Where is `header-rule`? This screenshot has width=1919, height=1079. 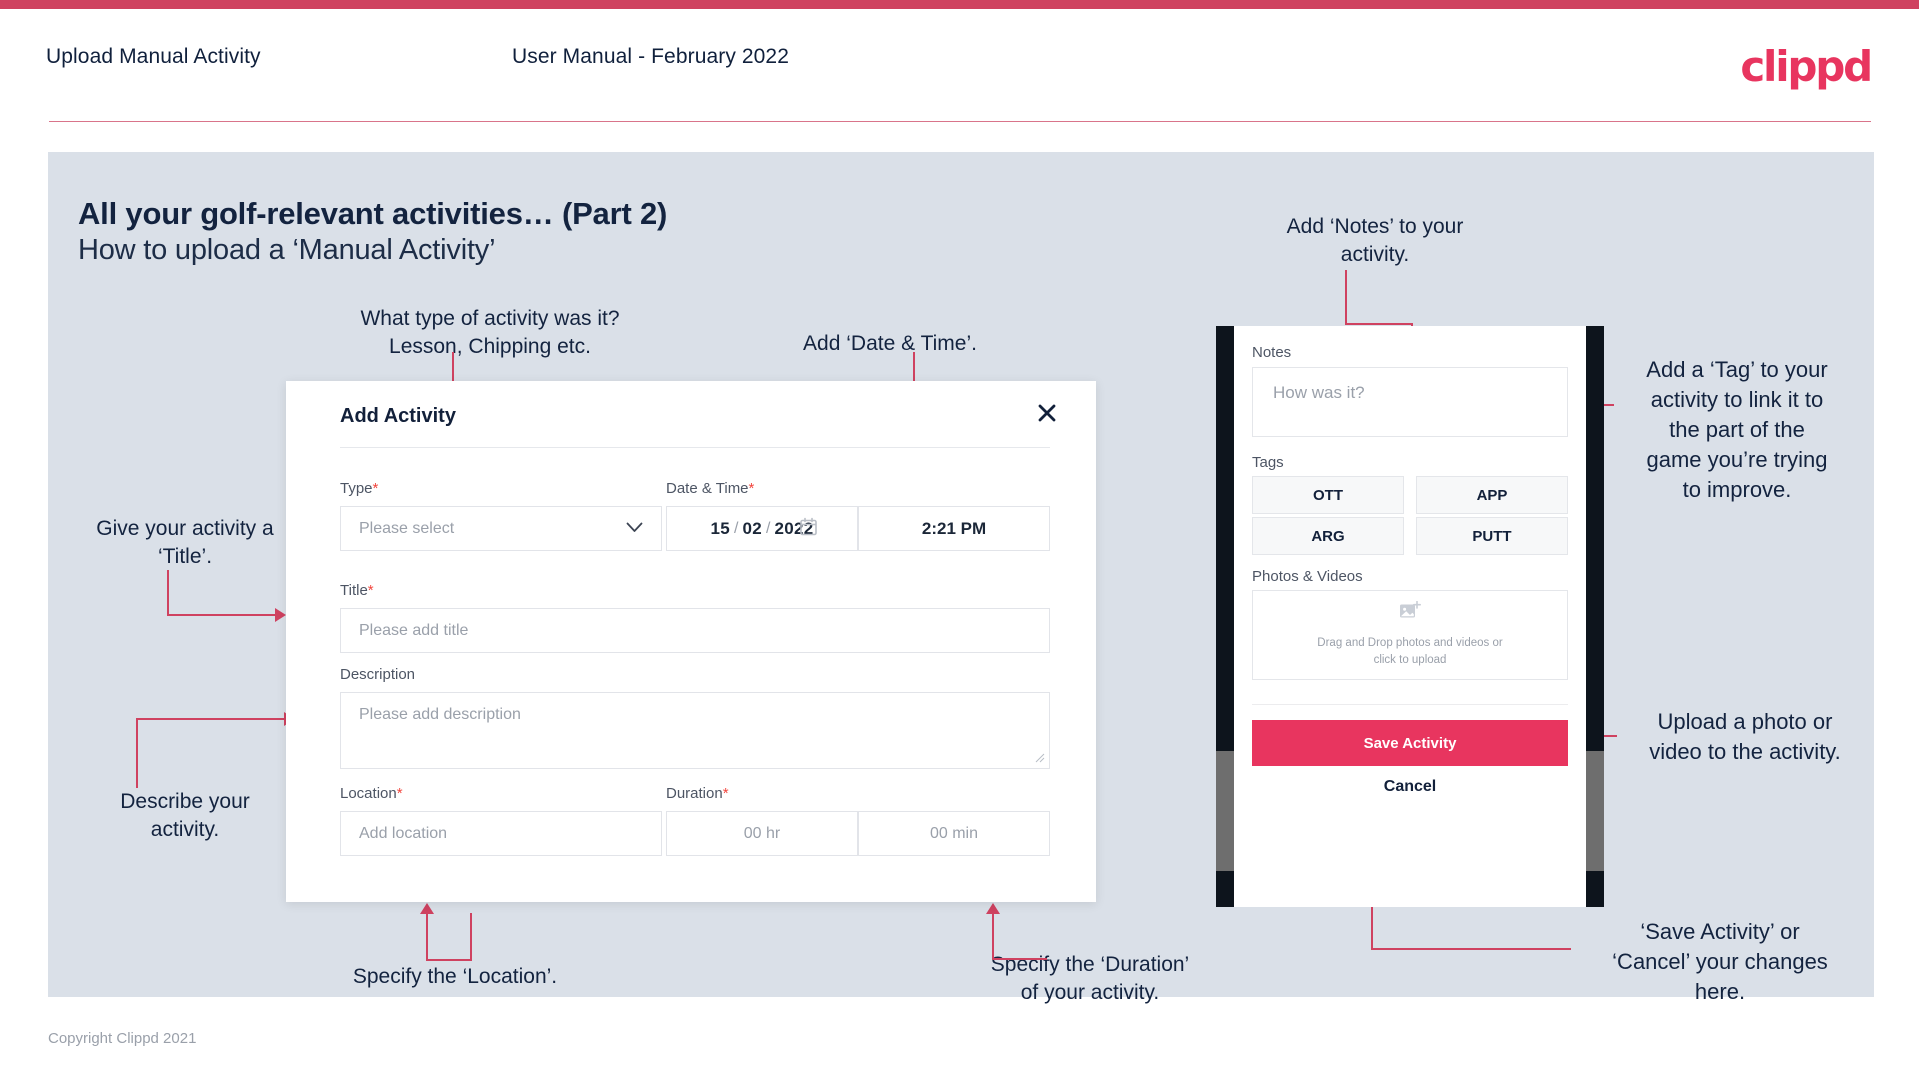 header-rule is located at coordinates (960, 121).